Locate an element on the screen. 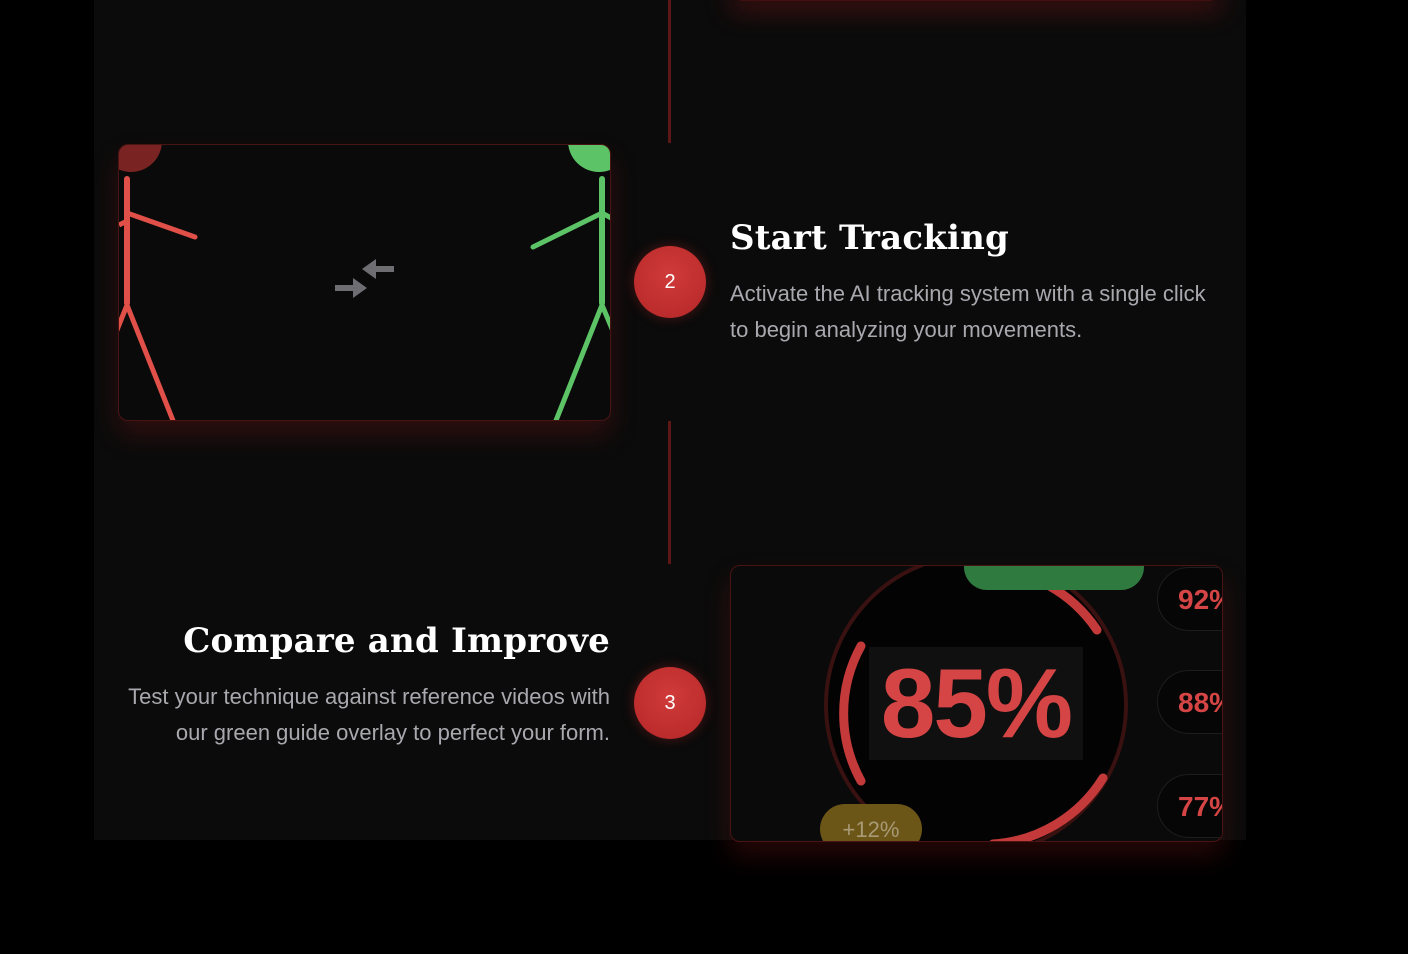 This screenshot has height=954, width=1408. right-green-figure is located at coordinates (570, 282).